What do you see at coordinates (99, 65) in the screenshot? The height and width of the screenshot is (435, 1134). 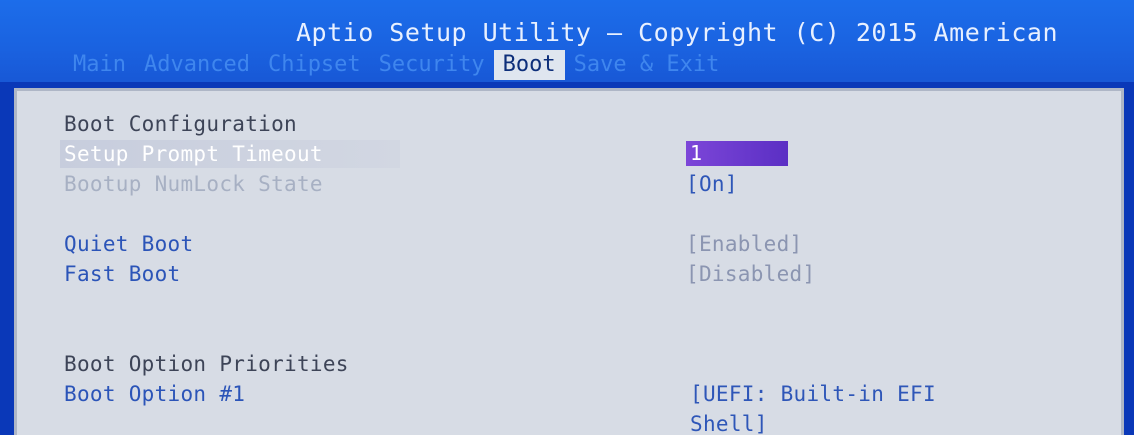 I see `tab-main: Main` at bounding box center [99, 65].